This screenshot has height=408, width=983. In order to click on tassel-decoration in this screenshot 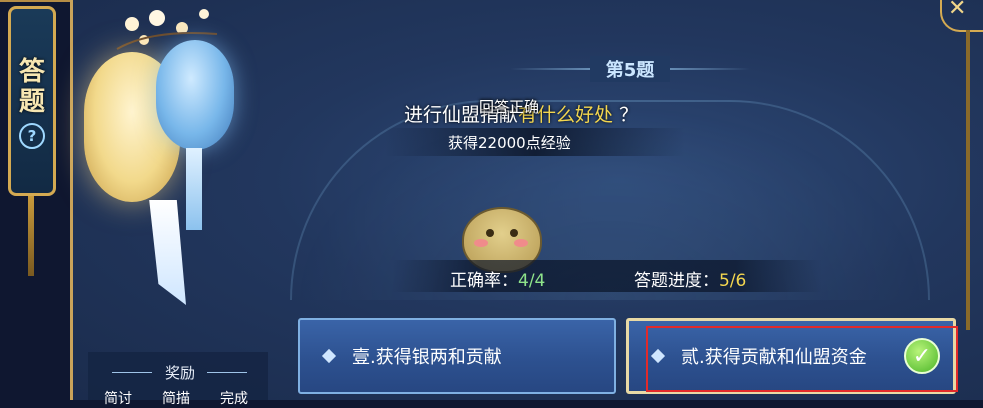, I will do `click(31, 236)`.